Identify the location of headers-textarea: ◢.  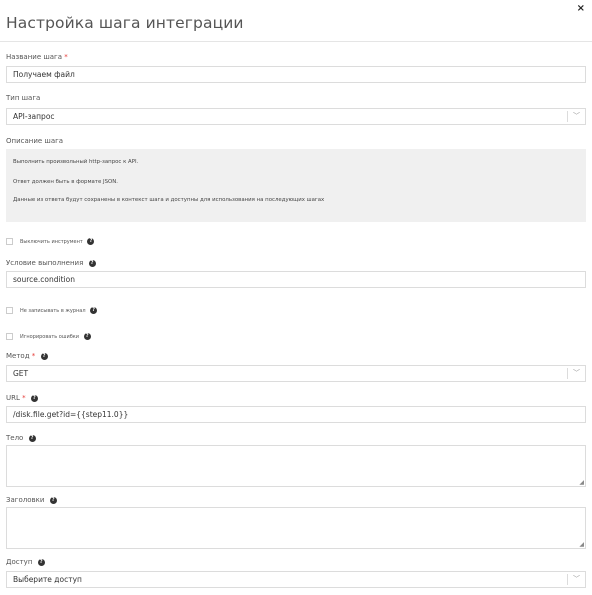
(296, 528).